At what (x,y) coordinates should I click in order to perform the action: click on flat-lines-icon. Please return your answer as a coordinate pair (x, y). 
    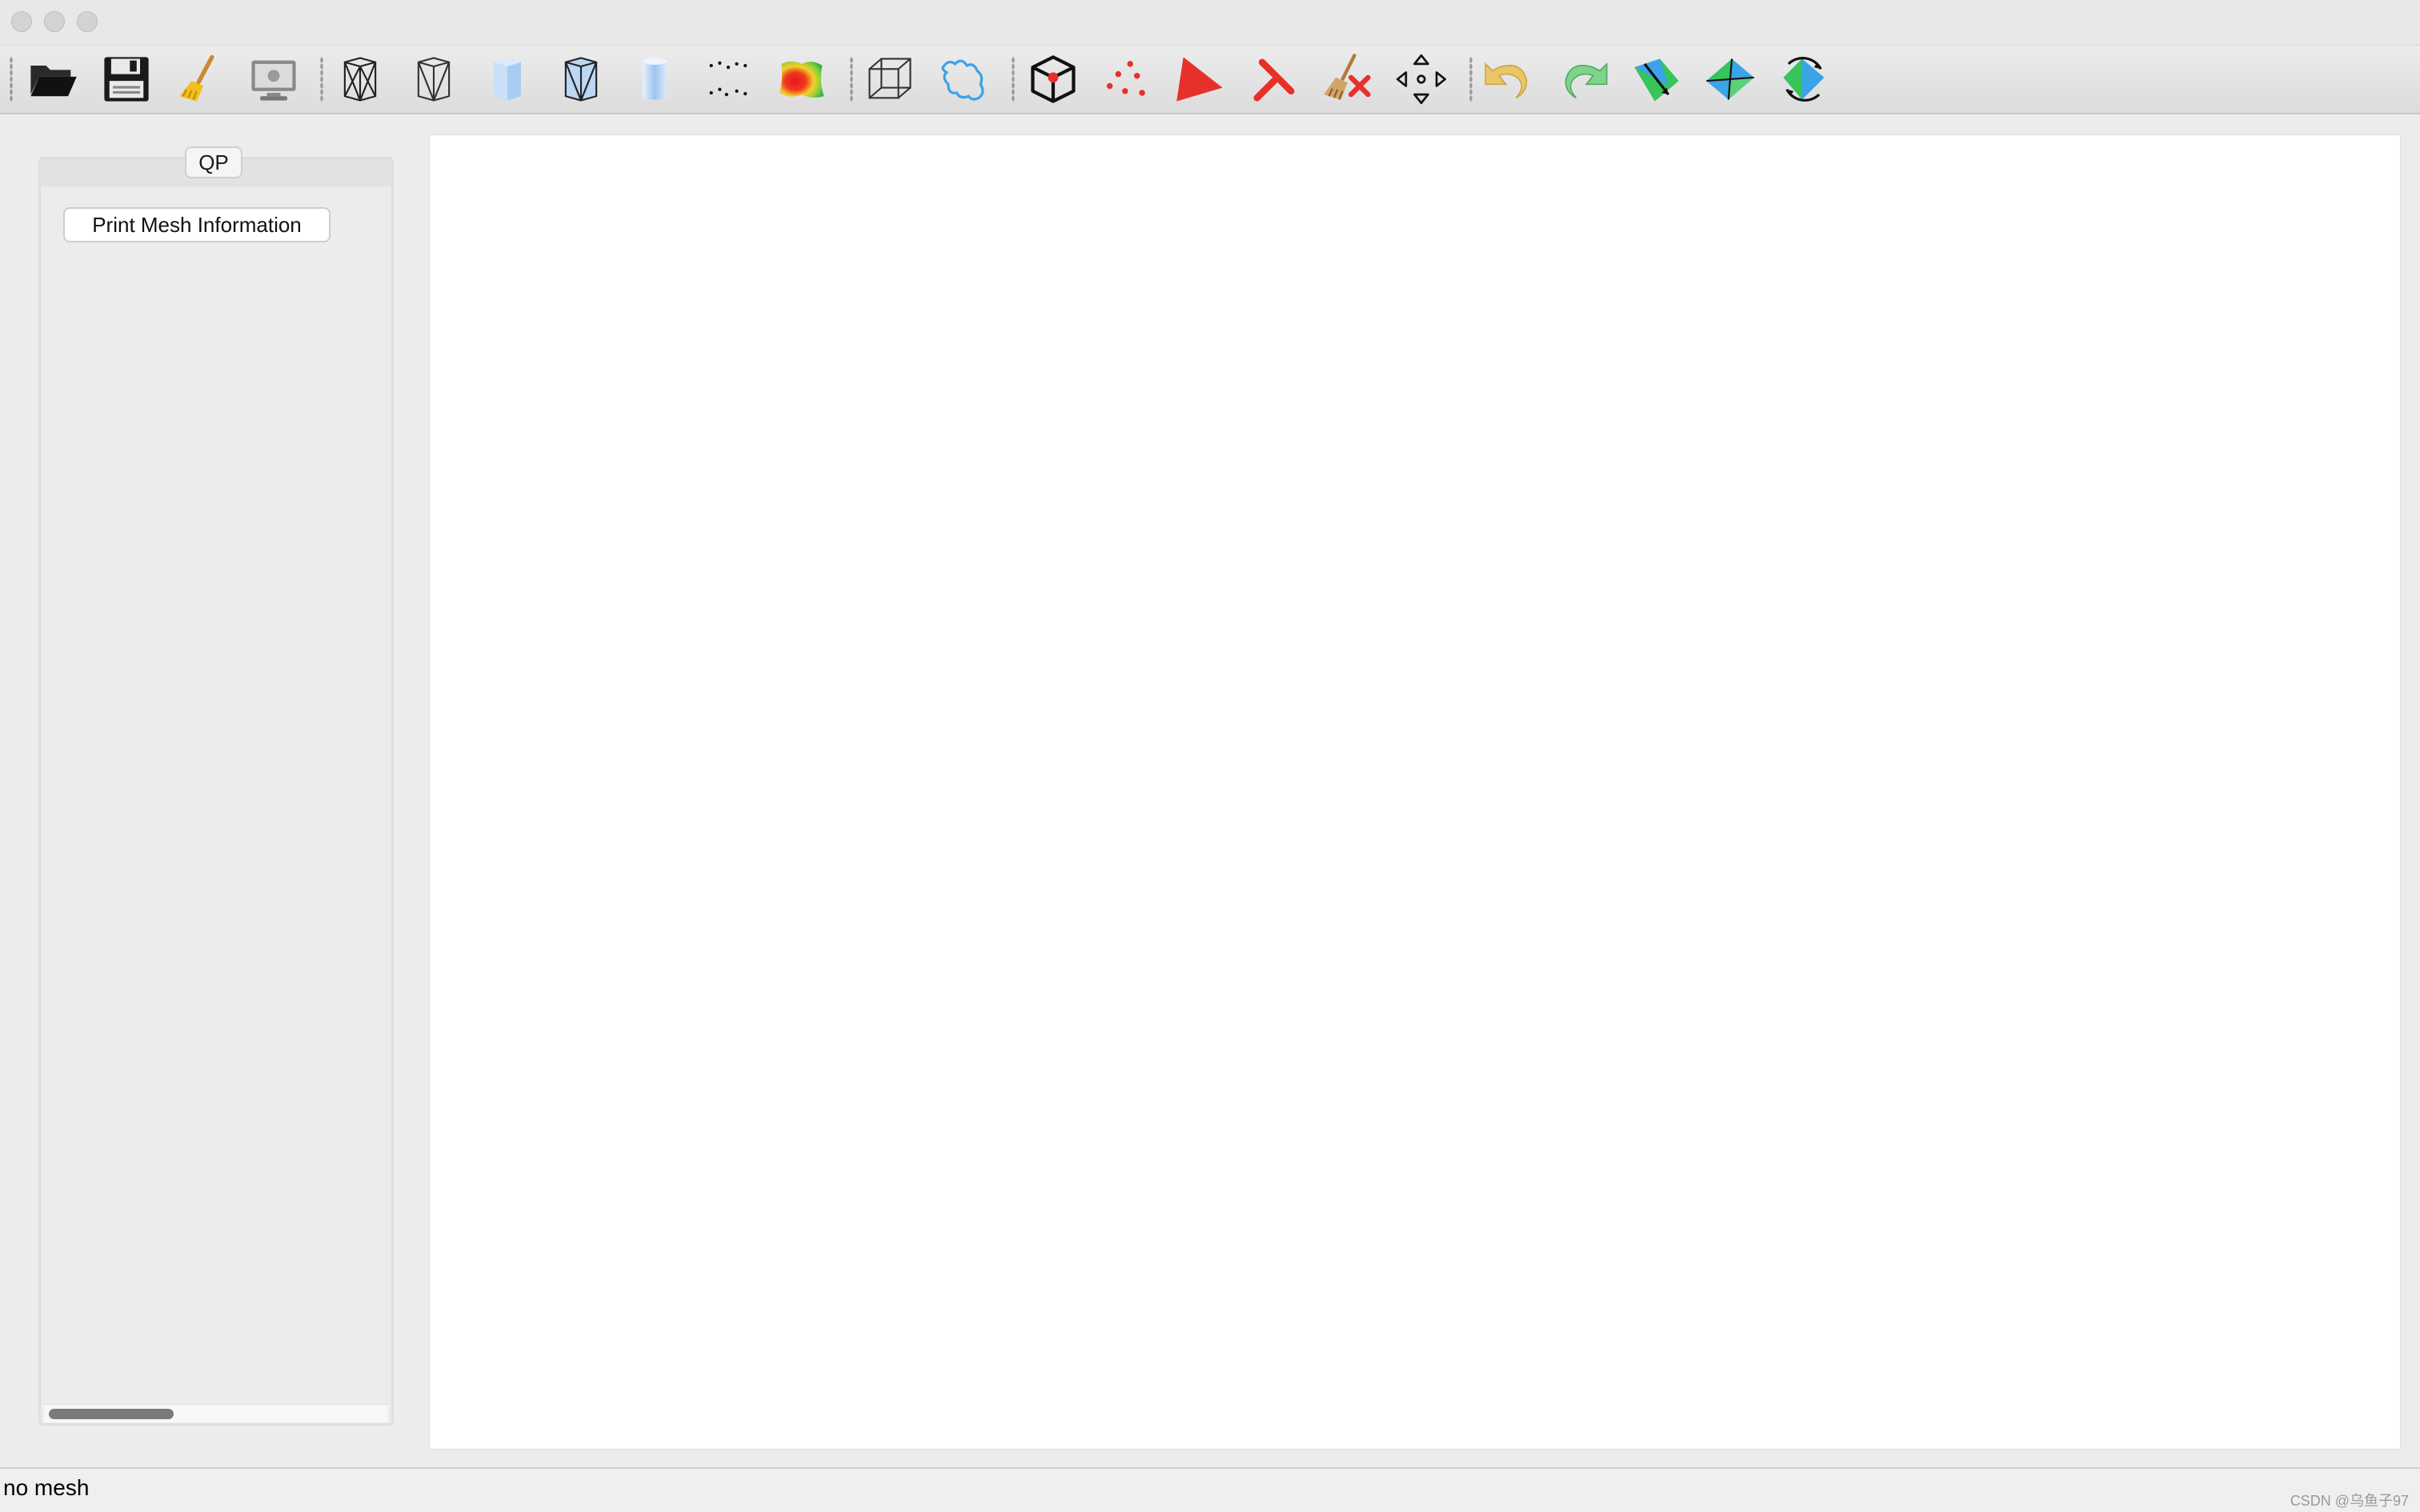
    Looking at the image, I should click on (581, 79).